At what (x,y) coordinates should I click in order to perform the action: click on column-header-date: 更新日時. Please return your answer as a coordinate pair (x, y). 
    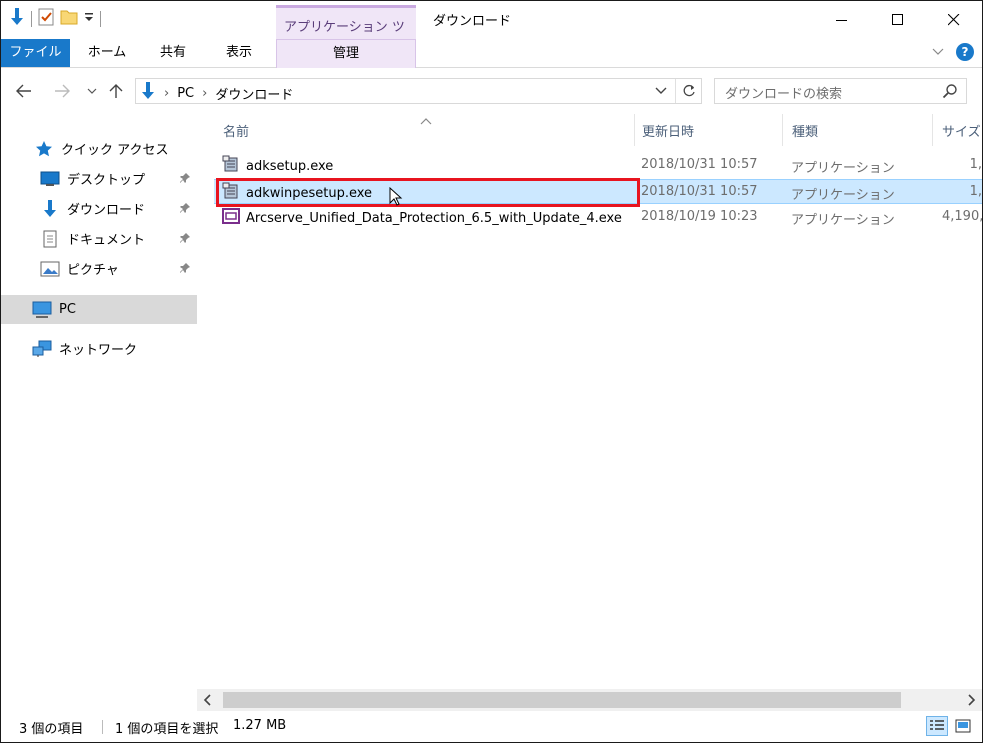
    Looking at the image, I should click on (668, 130).